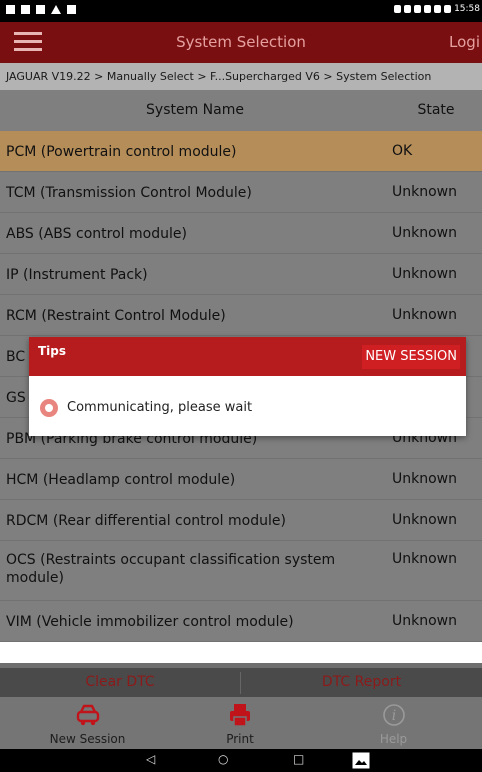 The image size is (482, 772). I want to click on printer-icon, so click(240, 715).